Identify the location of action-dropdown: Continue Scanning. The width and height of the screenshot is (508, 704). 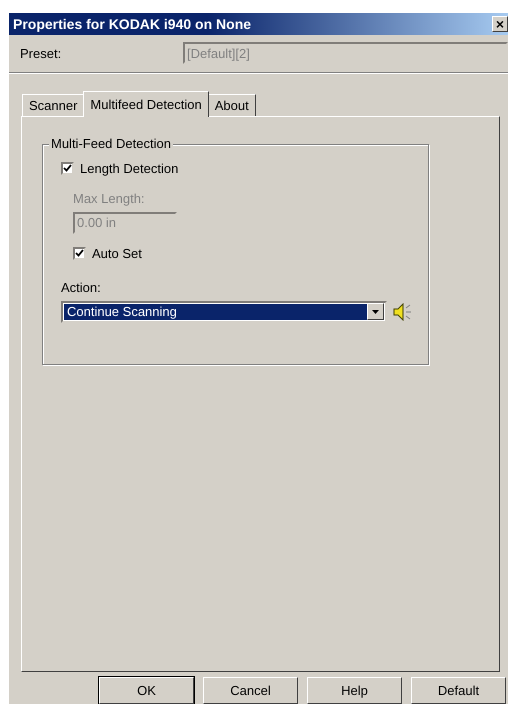
(224, 311).